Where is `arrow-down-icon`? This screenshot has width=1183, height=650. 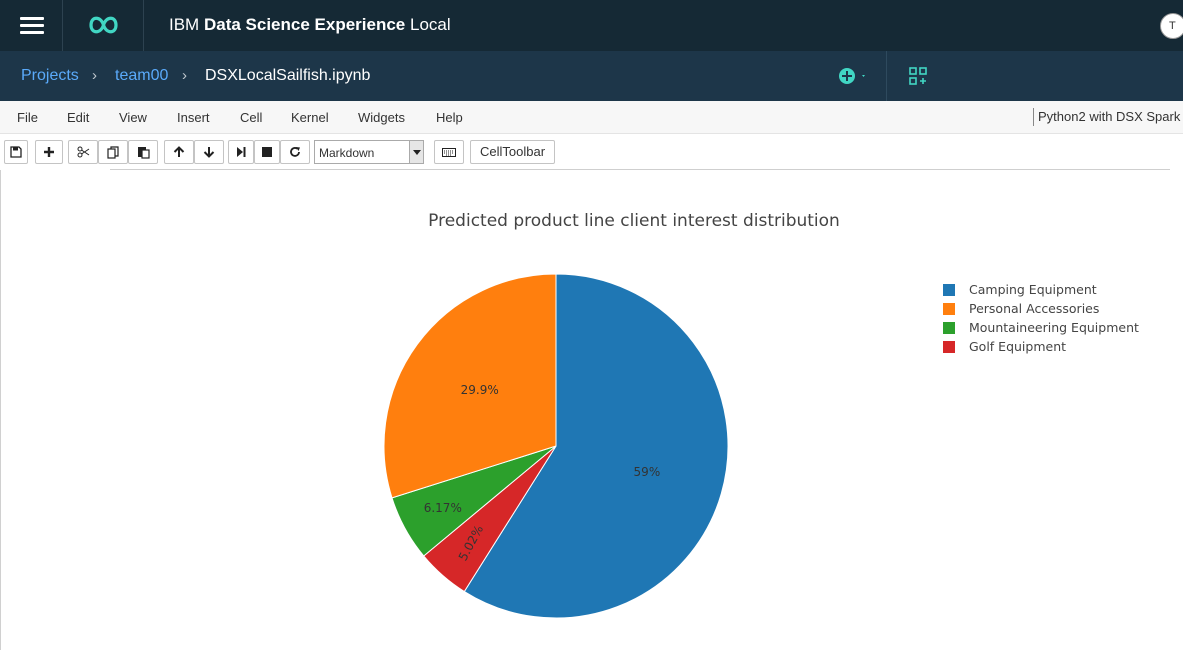
arrow-down-icon is located at coordinates (209, 152).